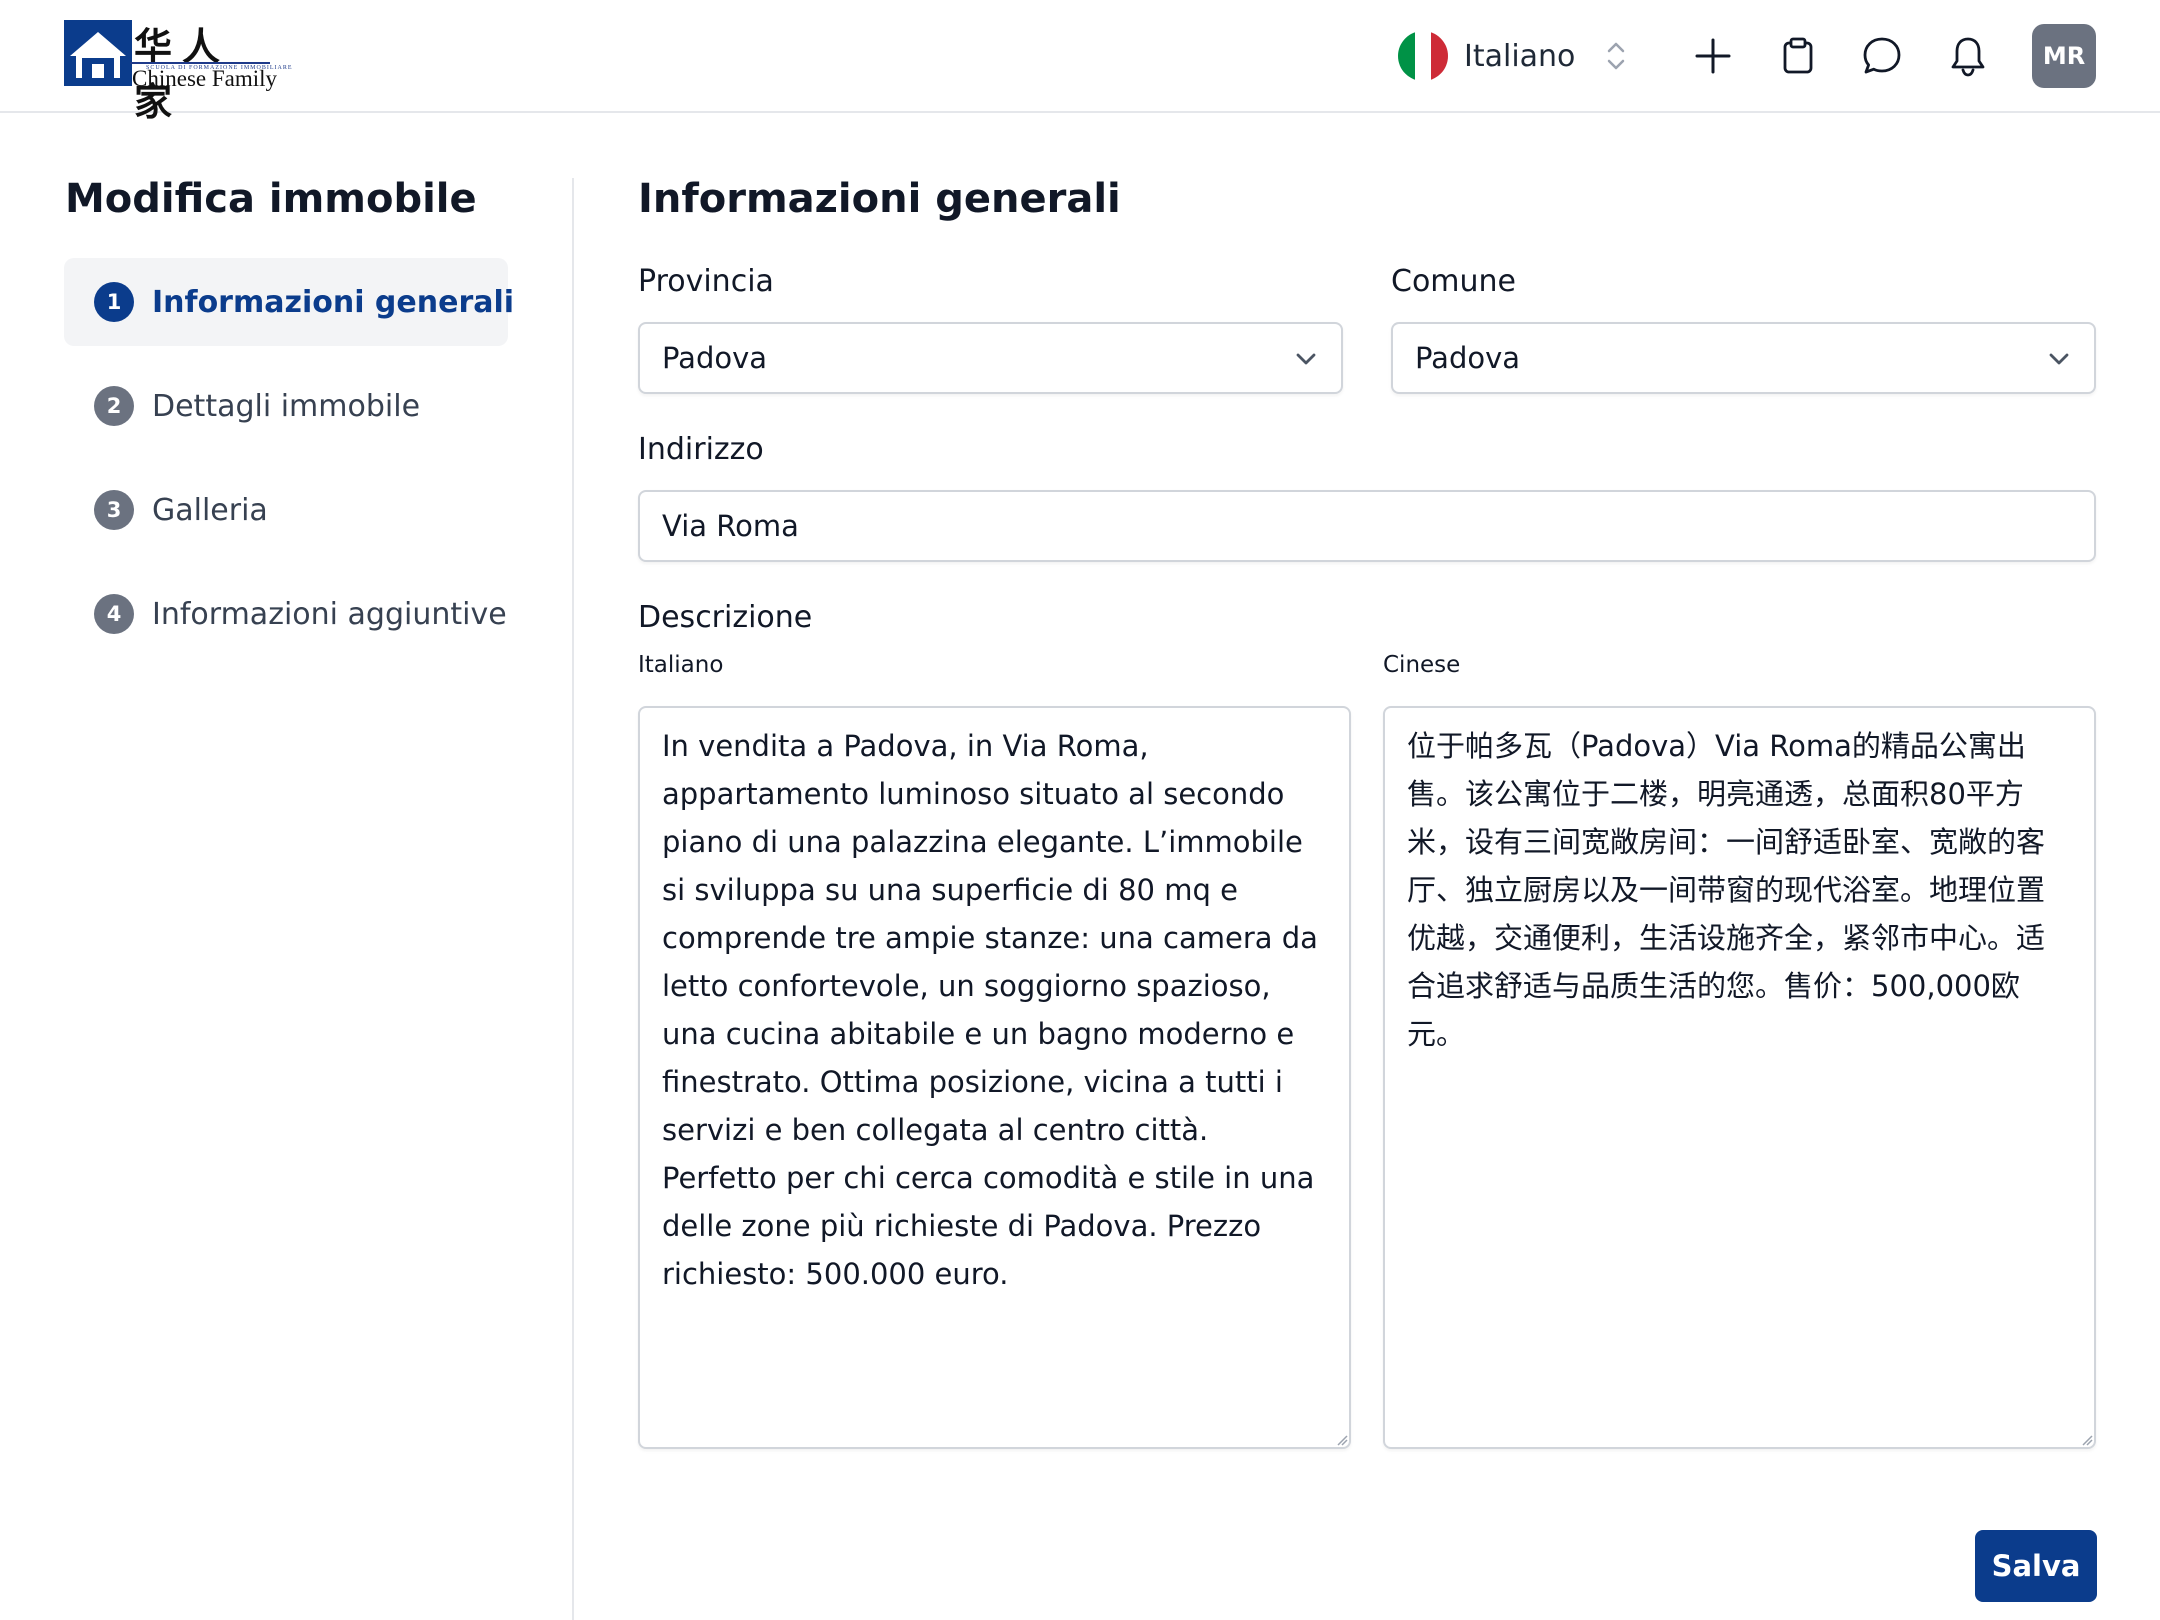 This screenshot has height=1620, width=2160. I want to click on sidebar-title: Modifica immobile, so click(271, 199).